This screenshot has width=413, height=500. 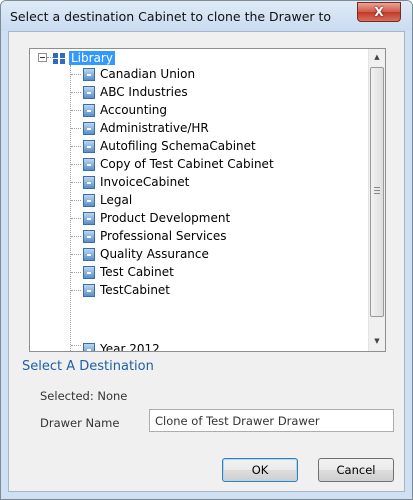 I want to click on tree-item: Administrative/HR, so click(x=146, y=128).